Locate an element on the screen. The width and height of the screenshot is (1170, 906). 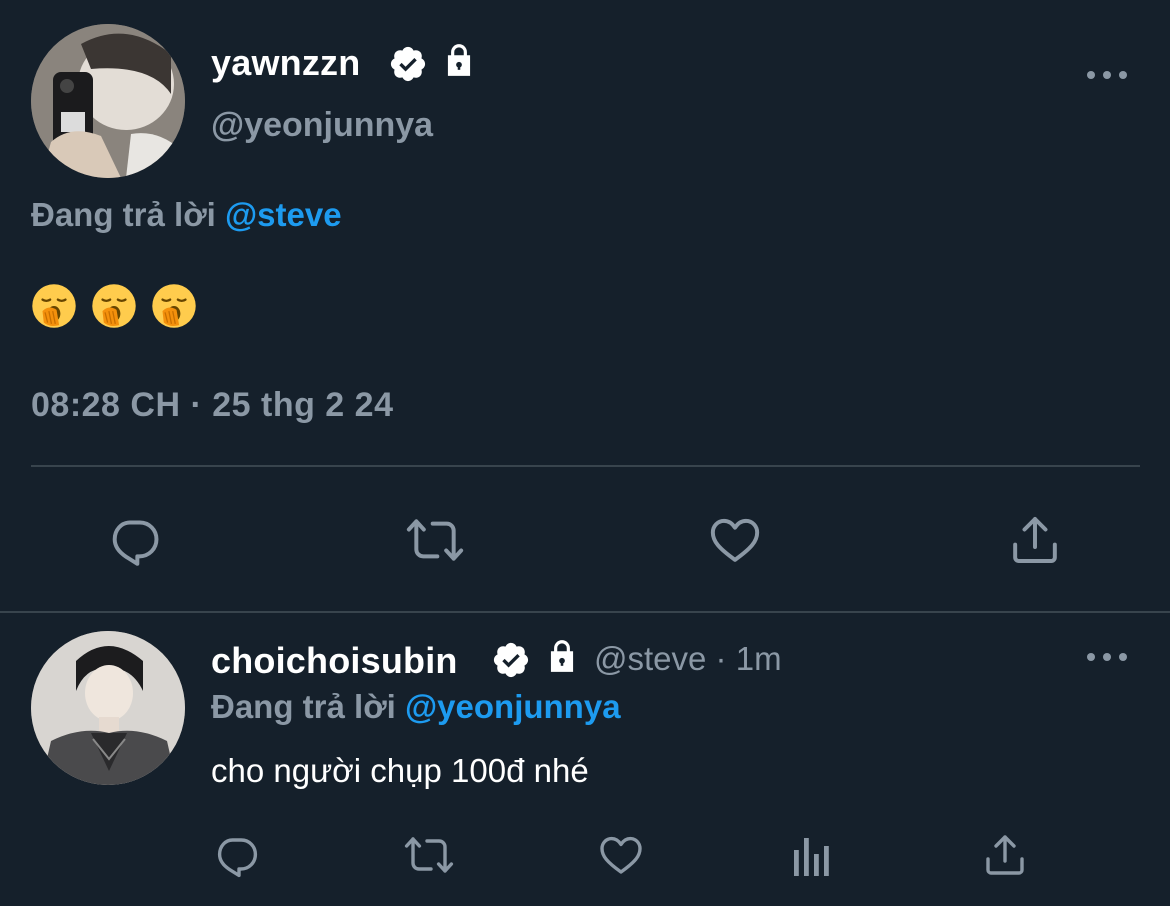
tweet-content is located at coordinates (114, 306).